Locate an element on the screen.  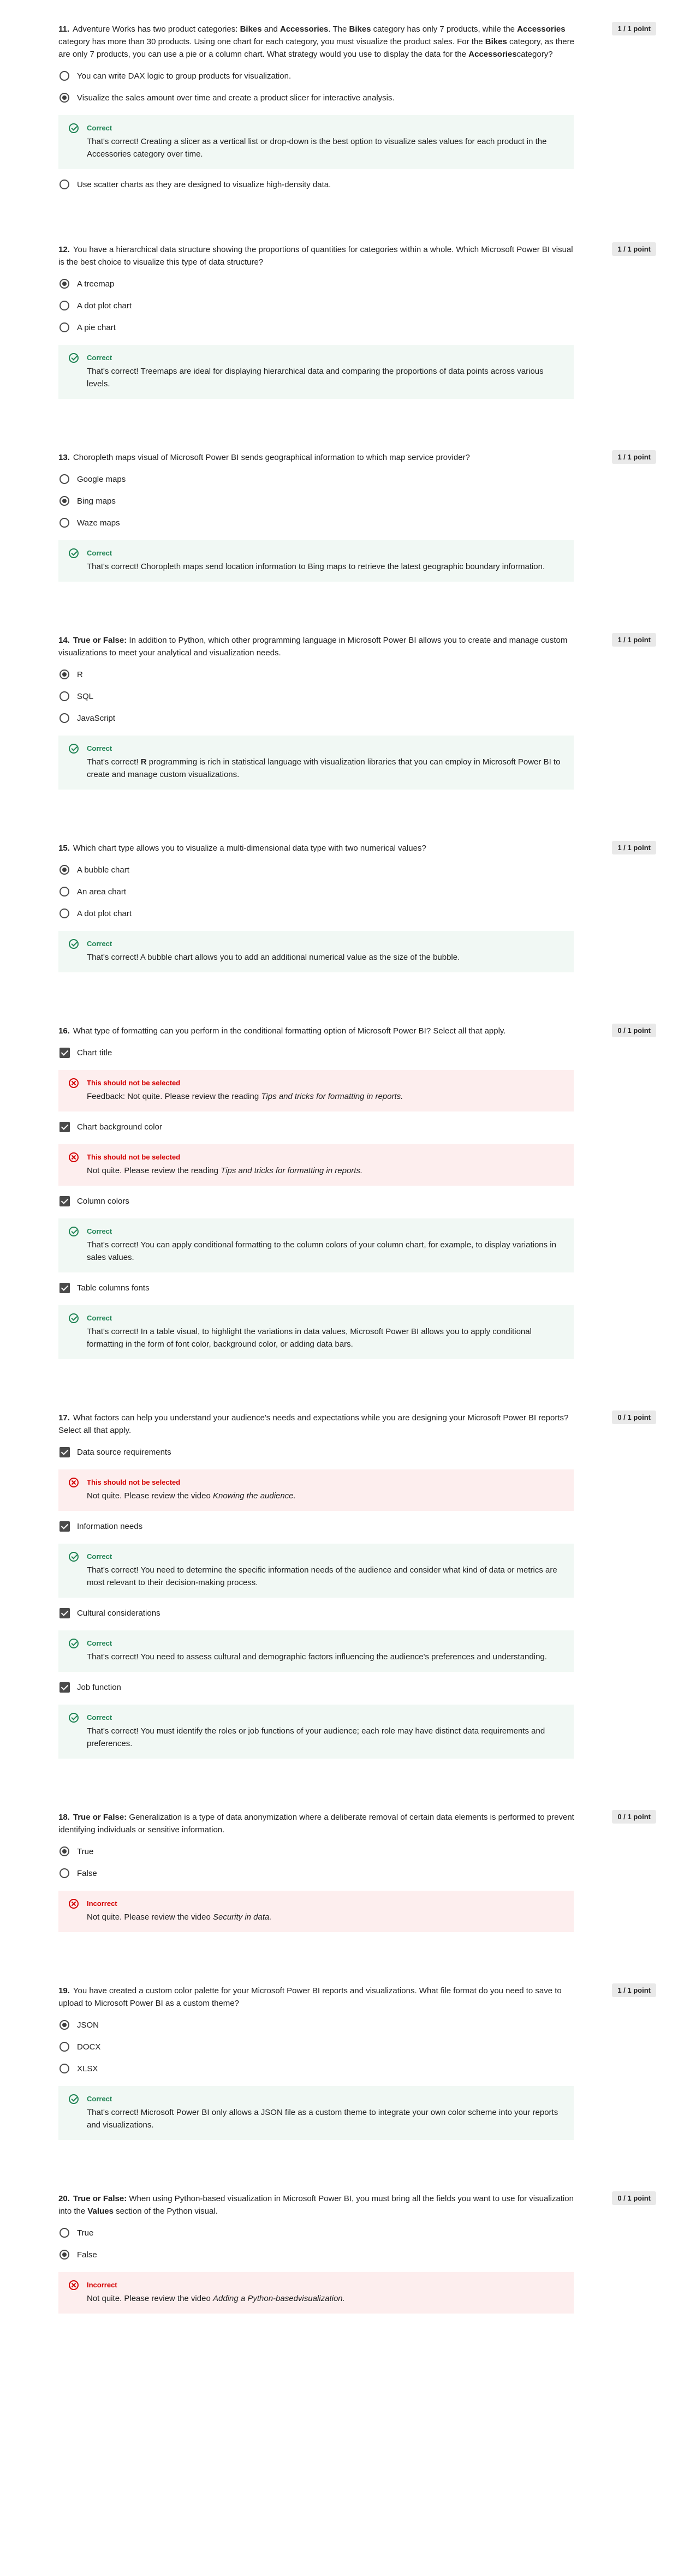
x-circle-icon is located at coordinates (74, 1482).